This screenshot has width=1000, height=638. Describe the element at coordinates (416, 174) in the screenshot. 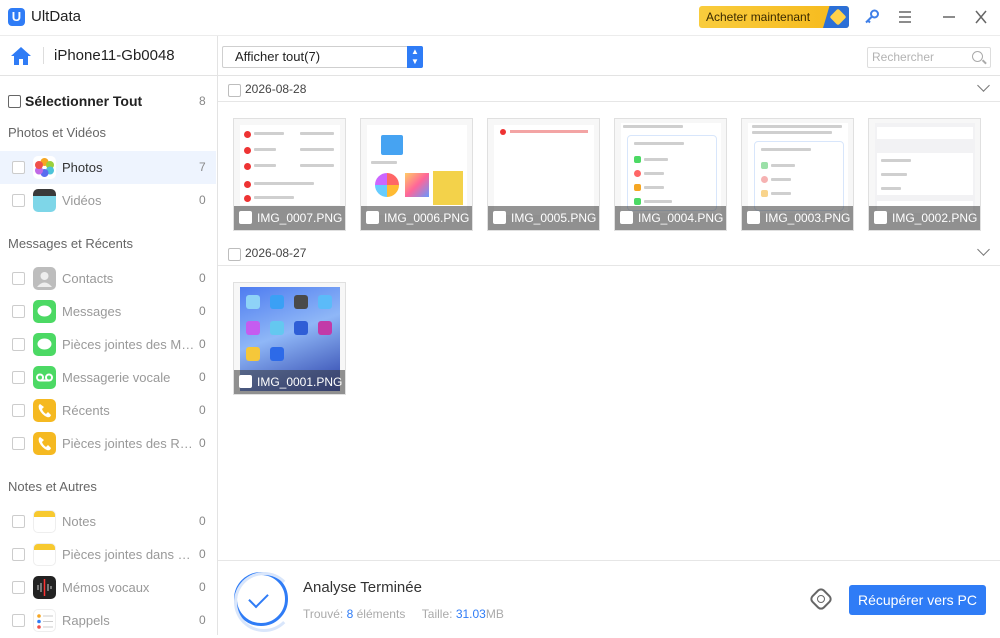

I see `photo-thumbnail: IMG_0006.PNG` at that location.